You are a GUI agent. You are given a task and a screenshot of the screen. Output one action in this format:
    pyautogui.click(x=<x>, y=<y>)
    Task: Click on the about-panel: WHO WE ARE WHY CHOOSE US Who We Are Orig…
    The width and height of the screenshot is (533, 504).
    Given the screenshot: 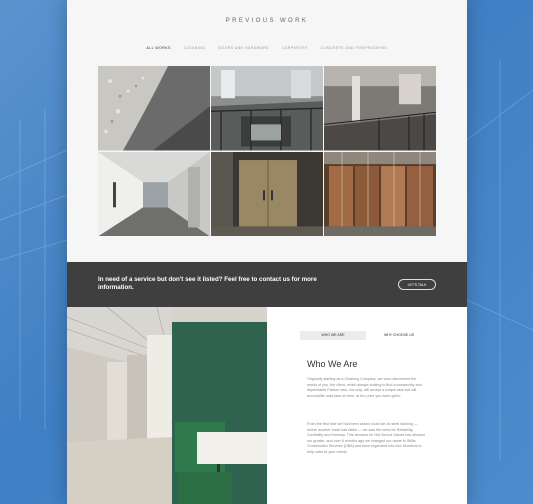 What is the action you would take?
    pyautogui.click(x=367, y=405)
    